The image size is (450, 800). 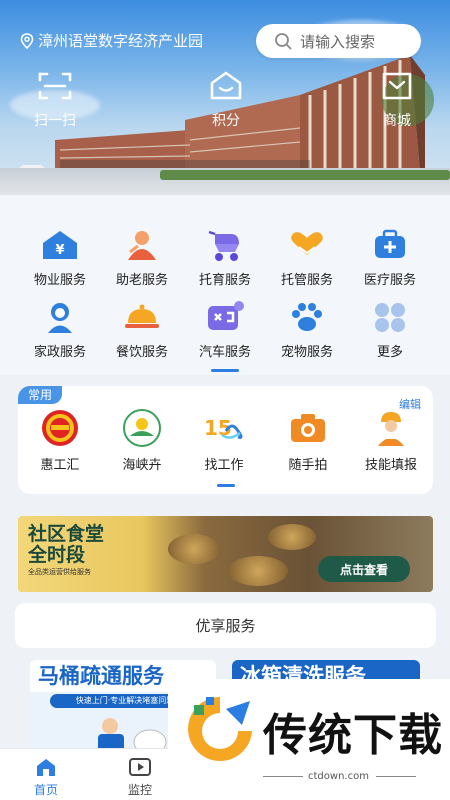 I want to click on car-service-icon, so click(x=225, y=317).